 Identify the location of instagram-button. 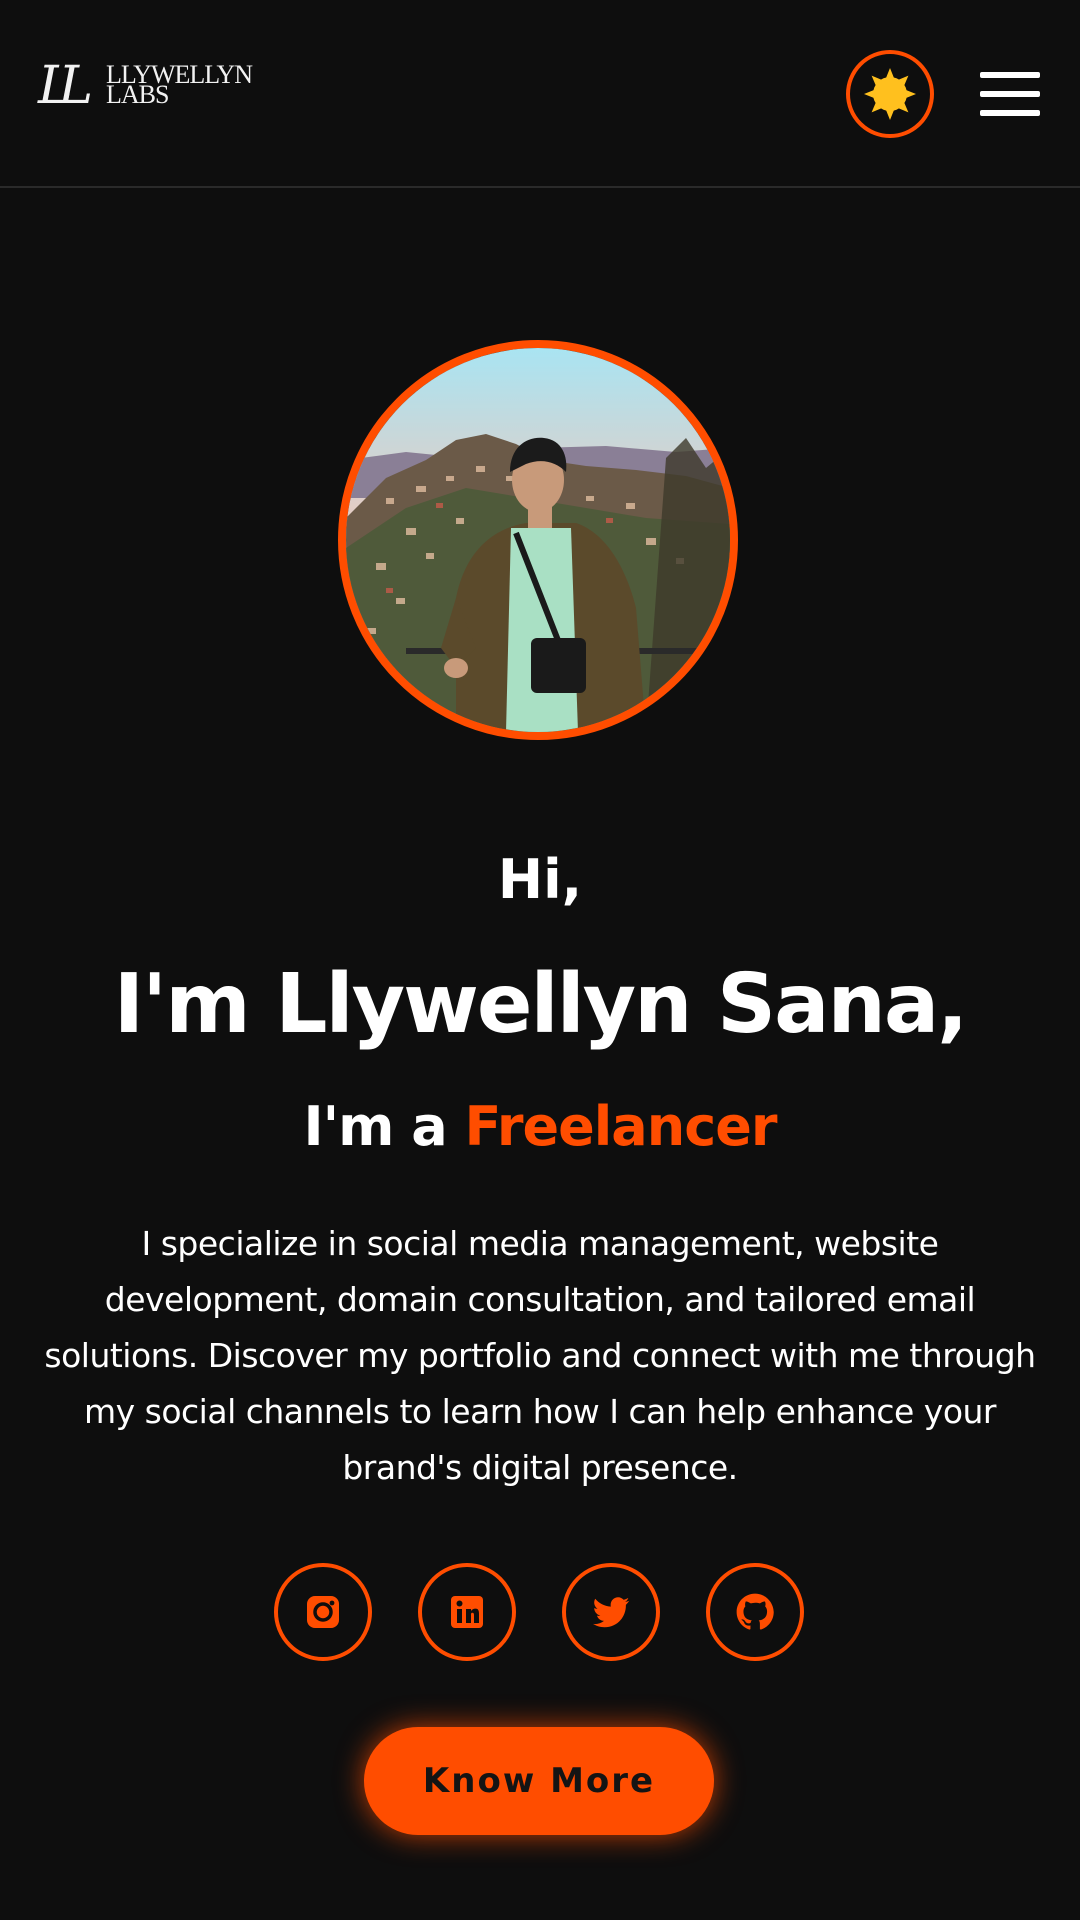
(323, 1612).